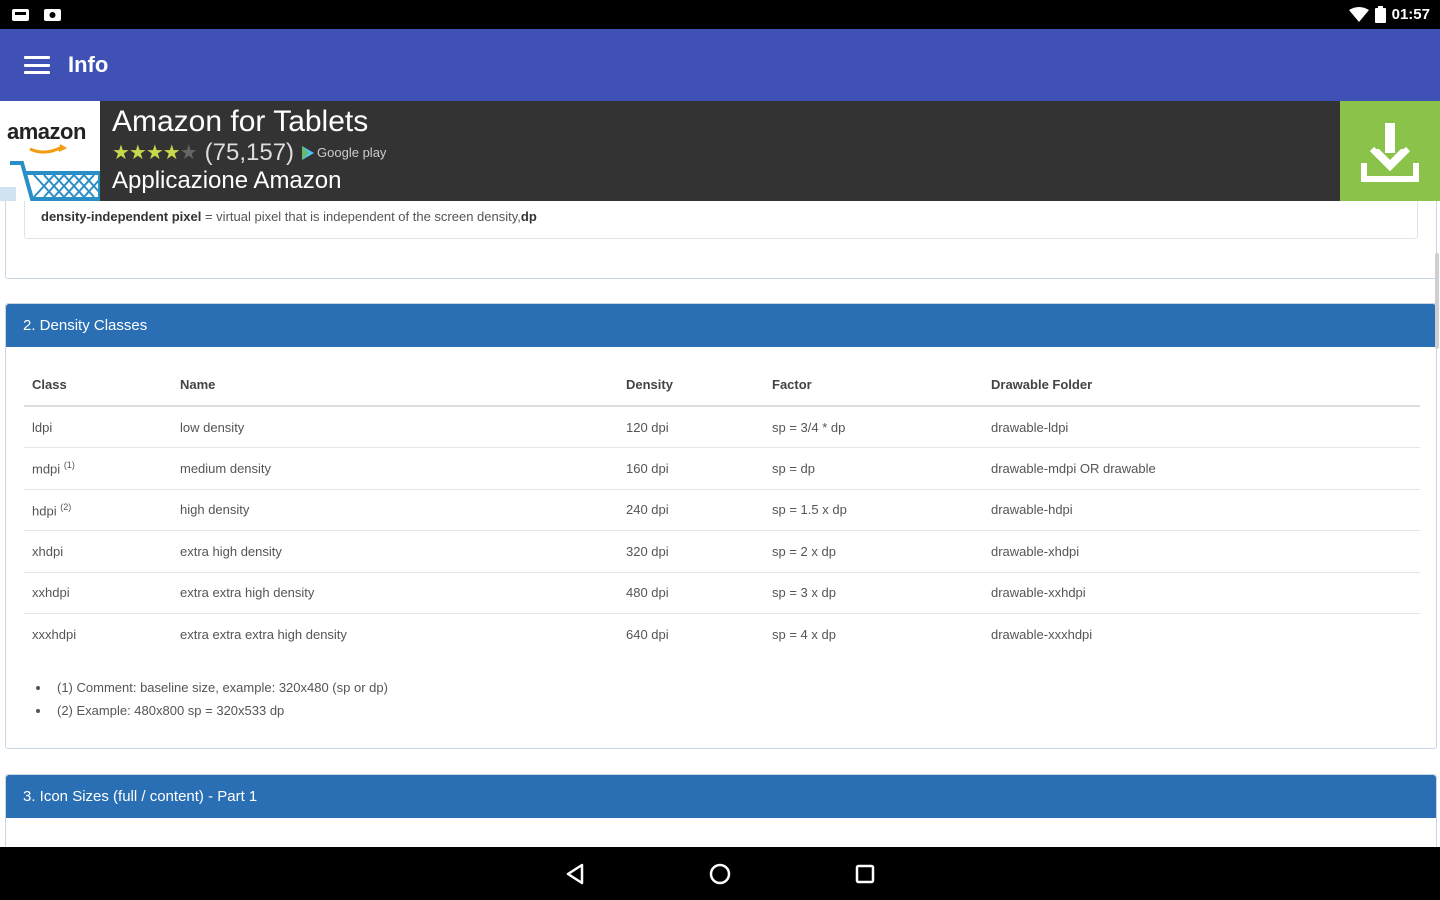 This screenshot has width=1440, height=900. I want to click on cell-name: extra extra extra high density, so click(263, 634).